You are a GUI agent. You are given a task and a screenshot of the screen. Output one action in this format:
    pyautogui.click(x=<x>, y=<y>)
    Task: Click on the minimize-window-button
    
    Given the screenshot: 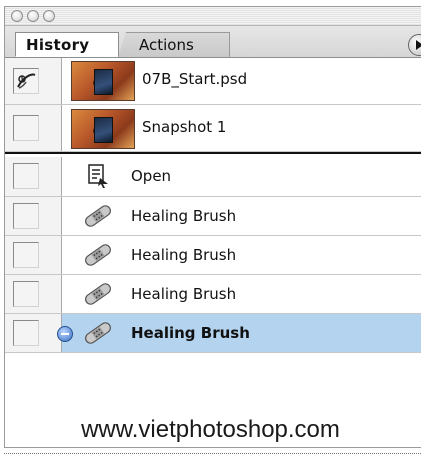 What is the action you would take?
    pyautogui.click(x=33, y=16)
    